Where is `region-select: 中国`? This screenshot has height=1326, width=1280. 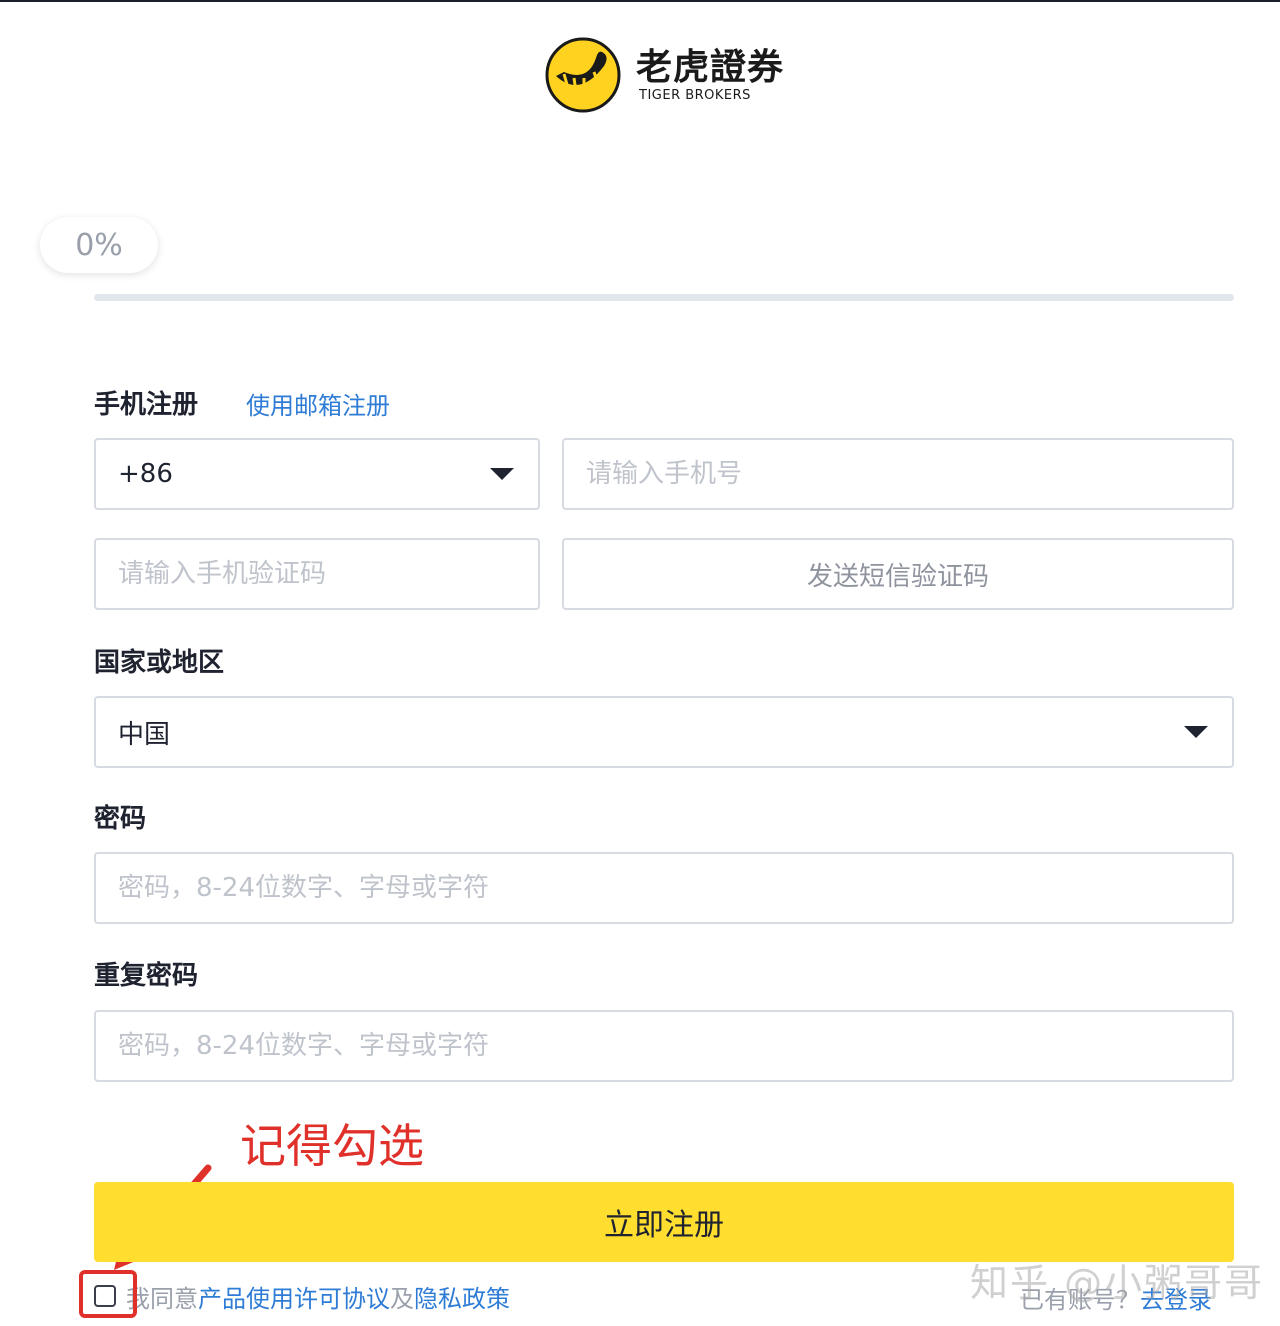 region-select: 中国 is located at coordinates (664, 732).